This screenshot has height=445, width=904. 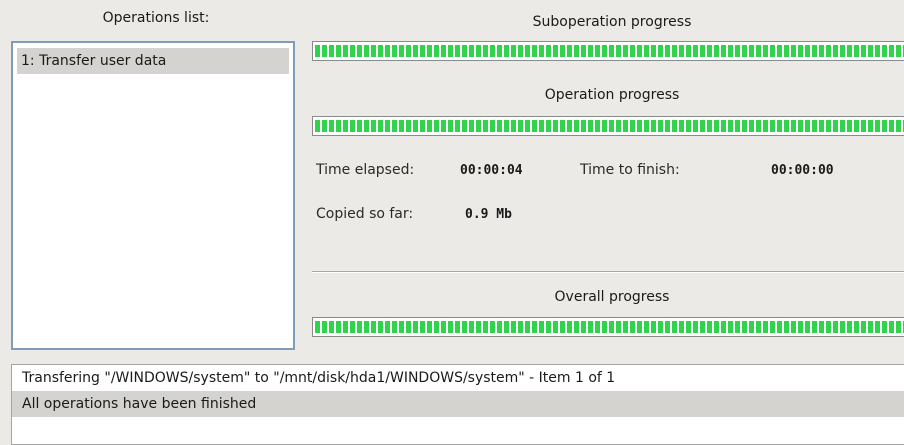 I want to click on overall-progress-title: Overall progress, so click(x=612, y=297).